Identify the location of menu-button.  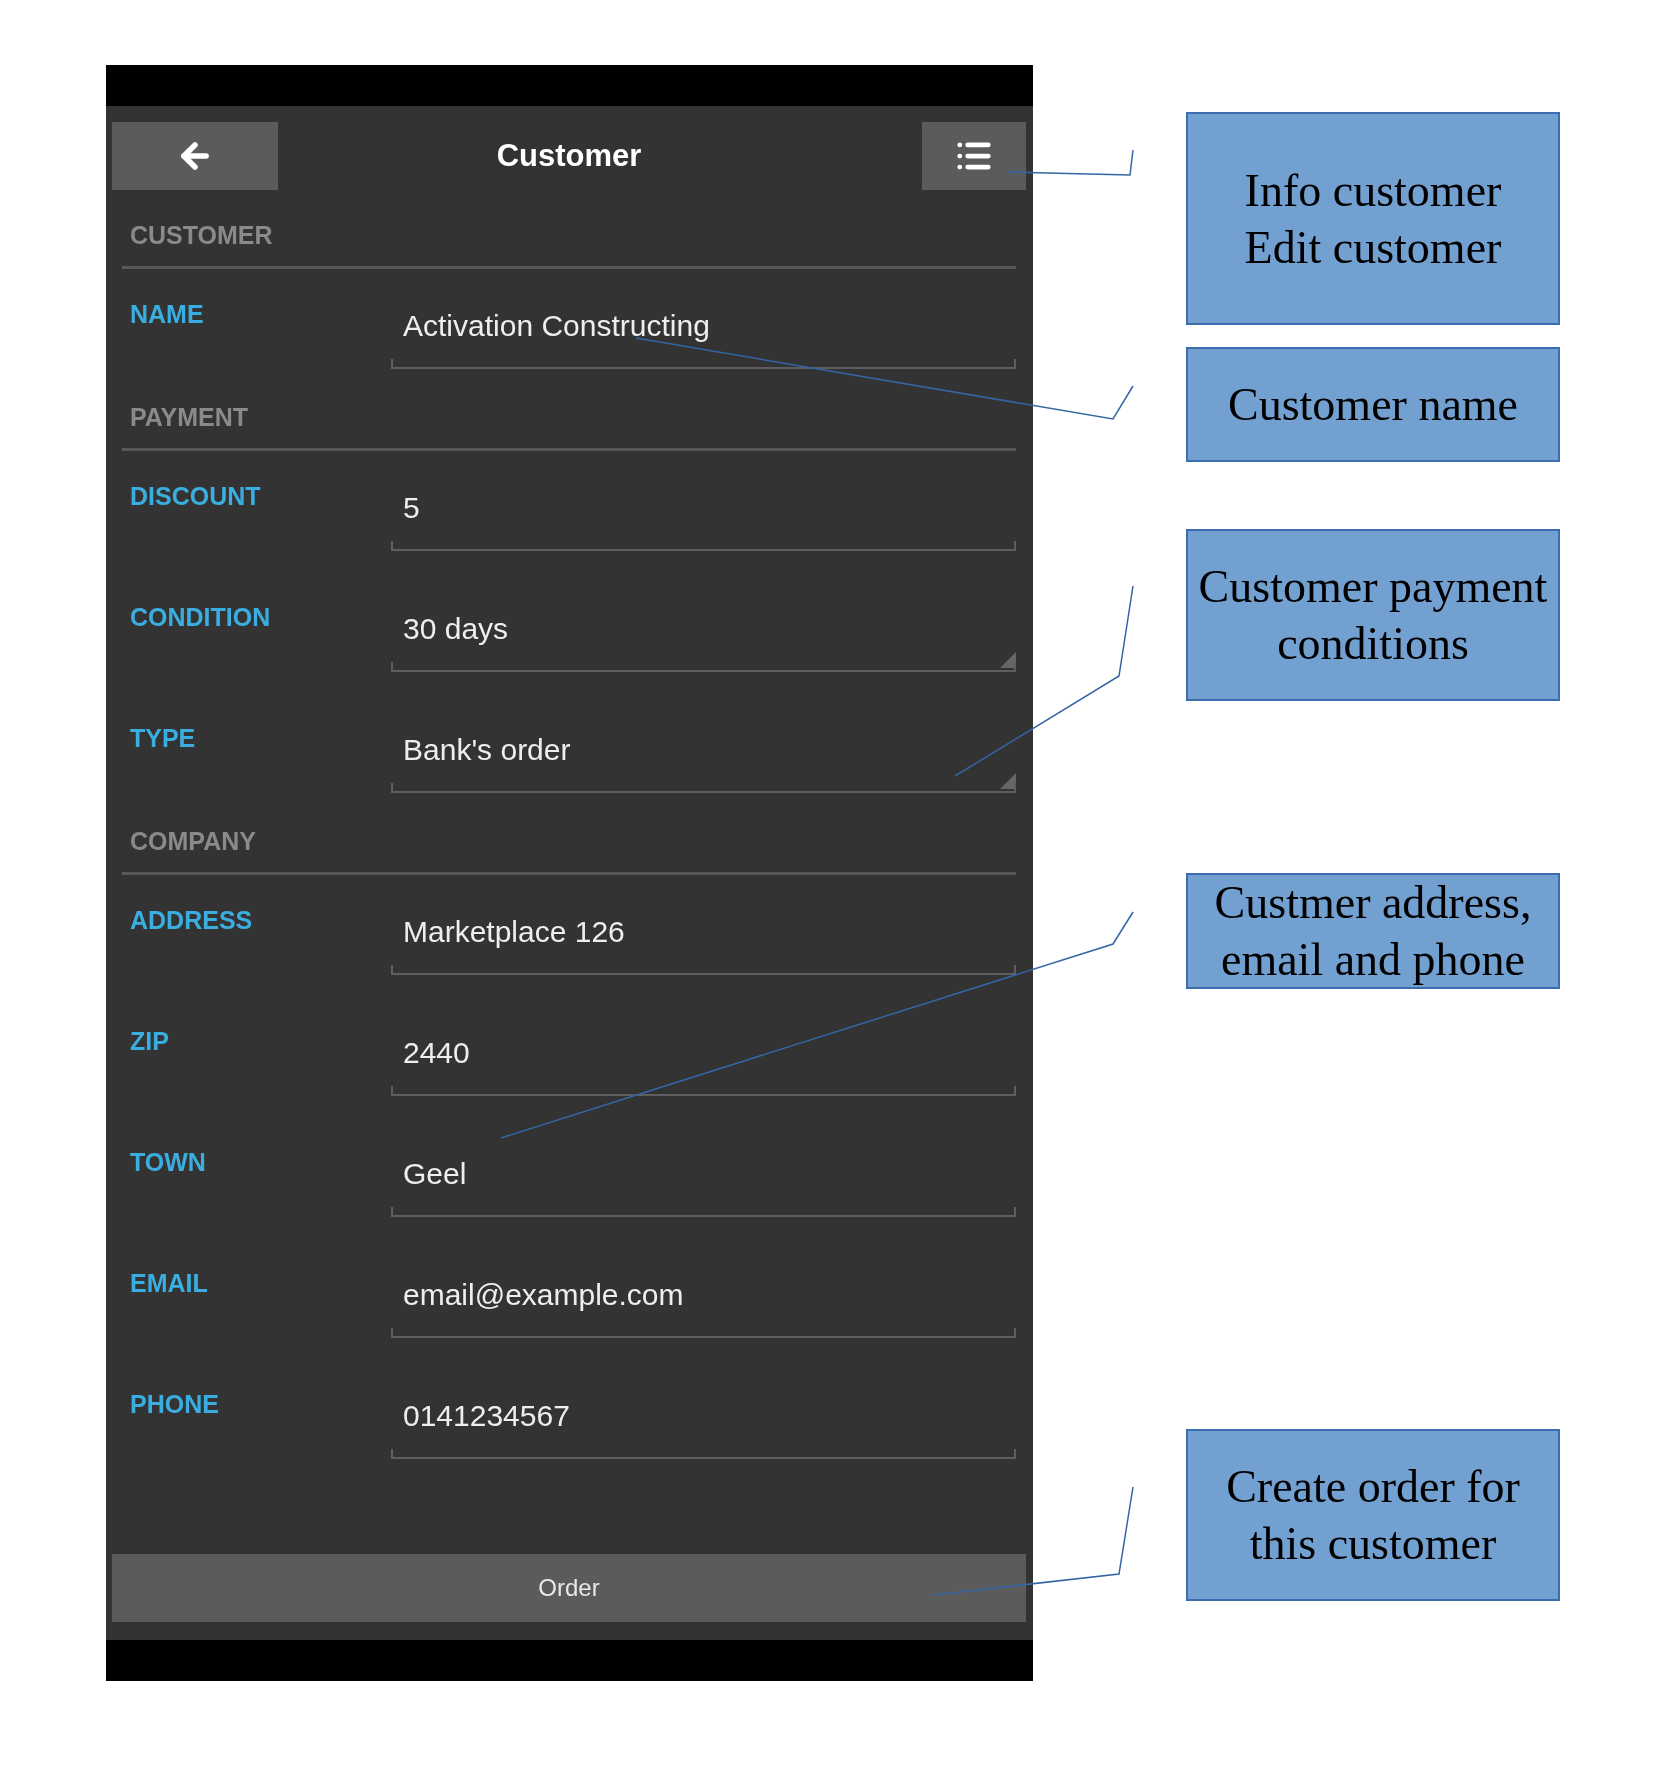
(974, 156).